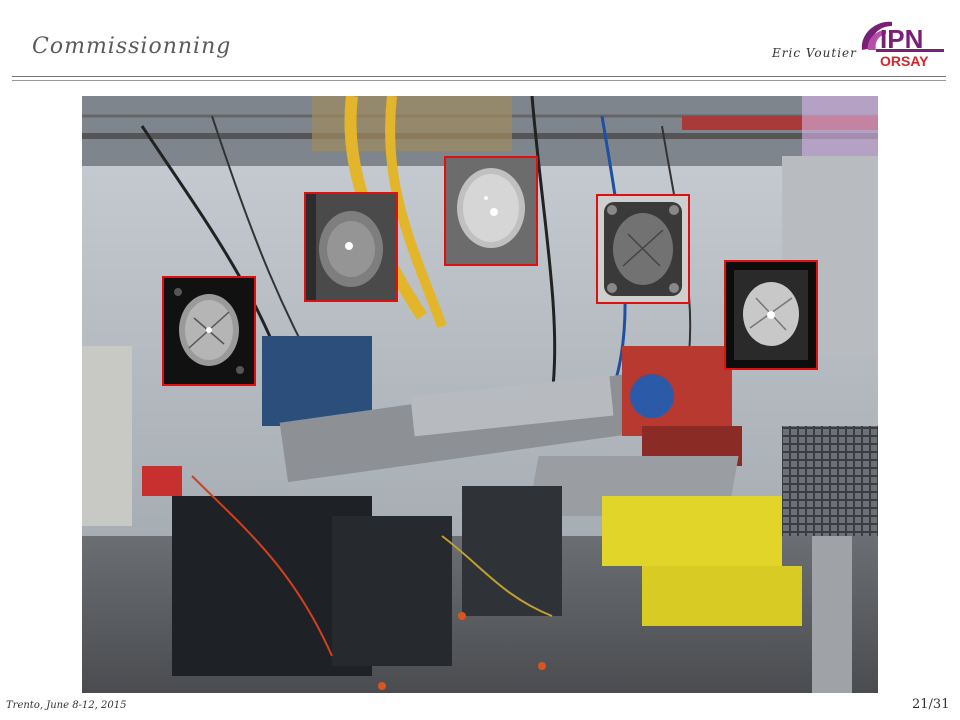 This screenshot has width=960, height=720. I want to click on logo-text-orsay: ORSAY, so click(904, 61).